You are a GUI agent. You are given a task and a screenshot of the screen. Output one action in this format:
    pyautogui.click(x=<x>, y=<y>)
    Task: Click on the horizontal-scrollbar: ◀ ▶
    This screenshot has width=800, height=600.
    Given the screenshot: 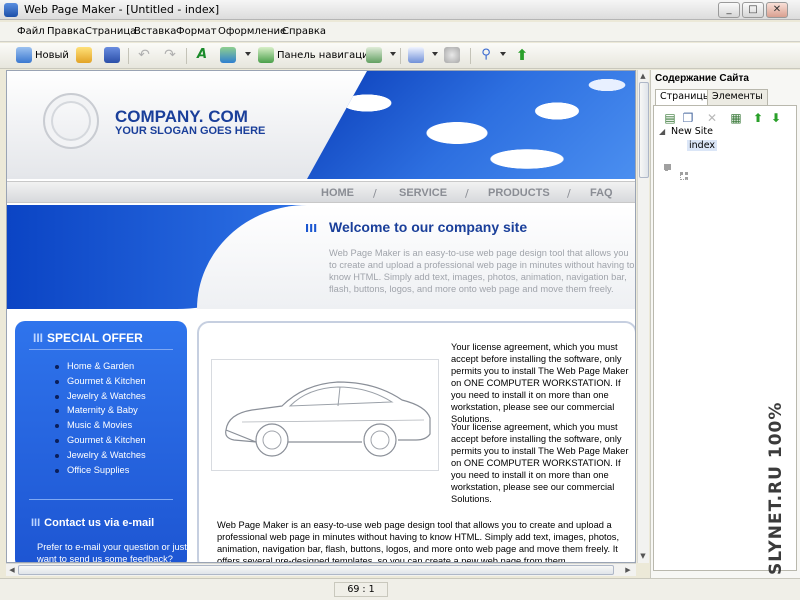 What is the action you would take?
    pyautogui.click(x=321, y=569)
    